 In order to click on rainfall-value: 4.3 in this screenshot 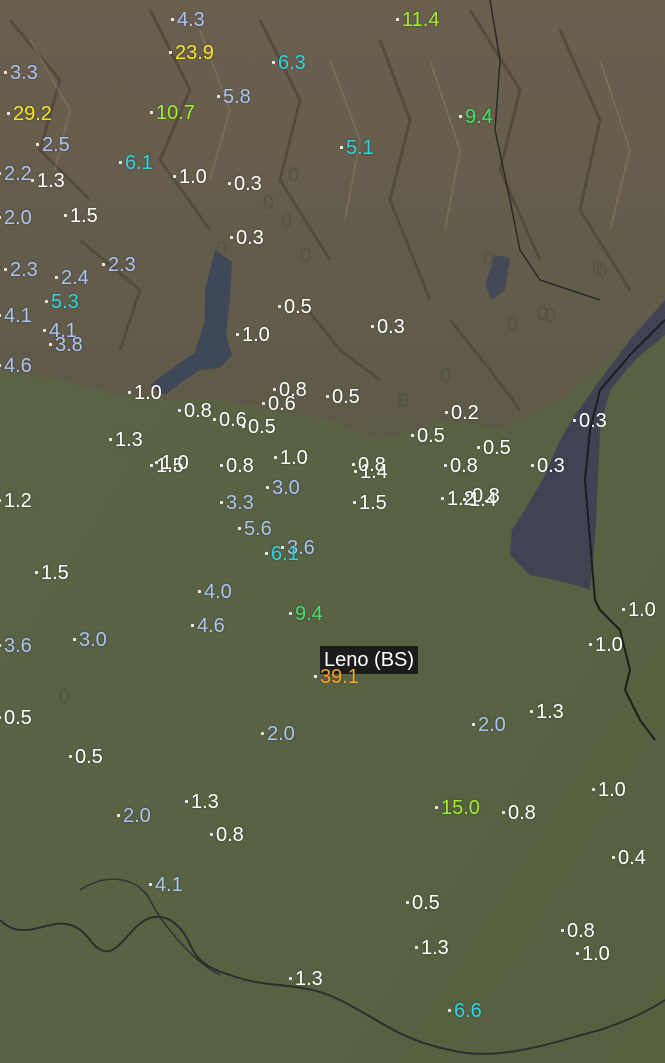, I will do `click(191, 20)`.